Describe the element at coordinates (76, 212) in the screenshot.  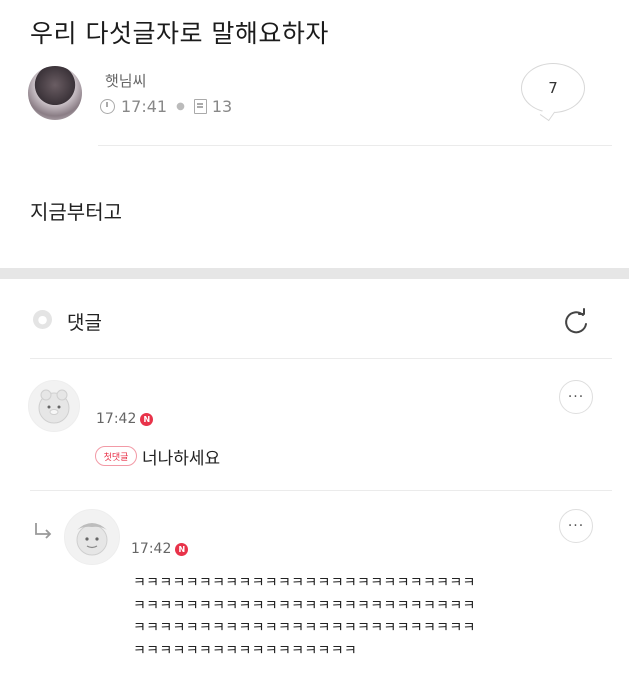
I see `post-body: 지금부터고` at that location.